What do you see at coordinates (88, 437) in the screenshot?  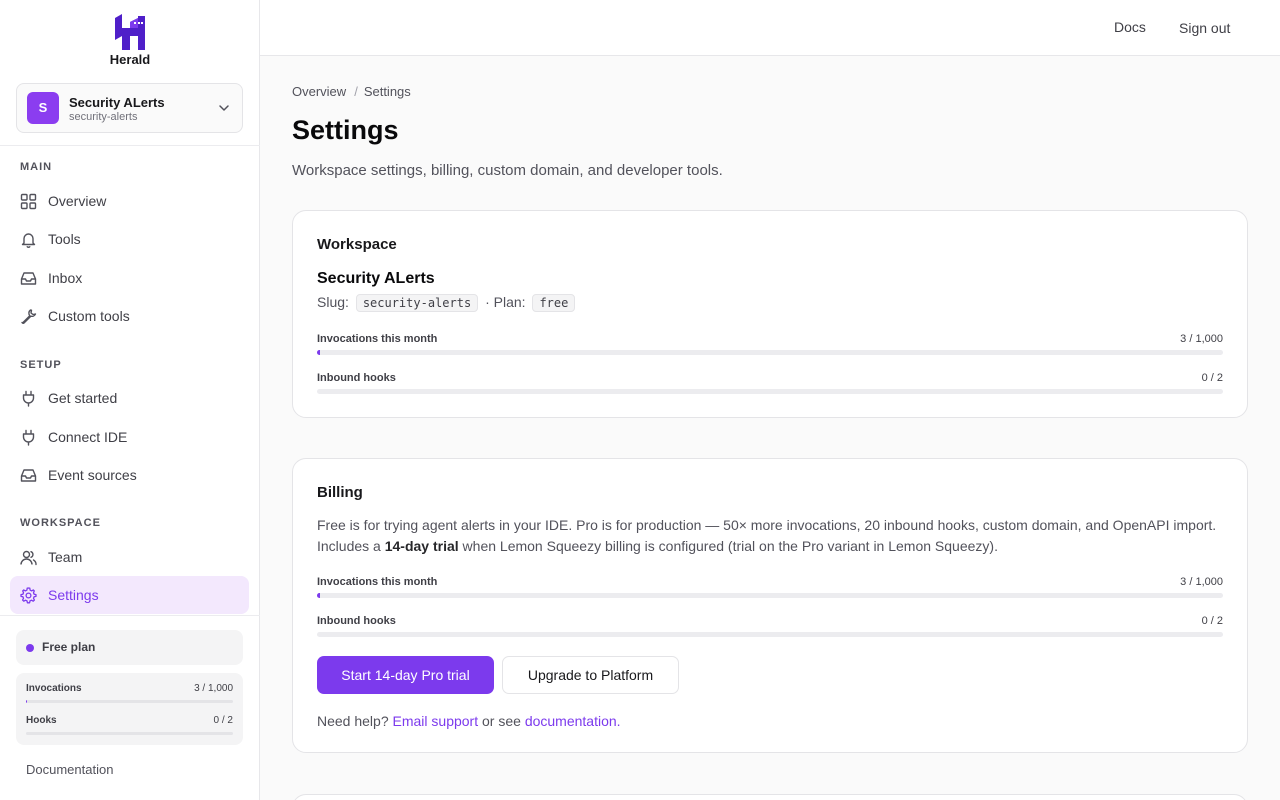 I see `sidebar-item-label: Connect IDE` at bounding box center [88, 437].